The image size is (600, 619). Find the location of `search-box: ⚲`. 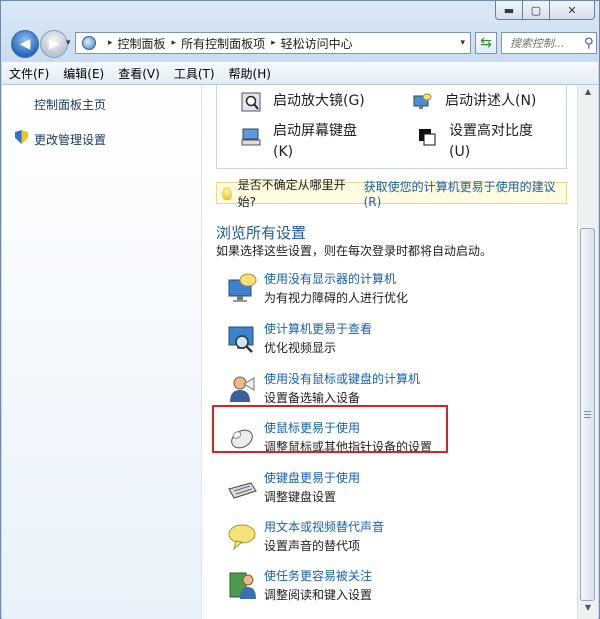

search-box: ⚲ is located at coordinates (549, 43).